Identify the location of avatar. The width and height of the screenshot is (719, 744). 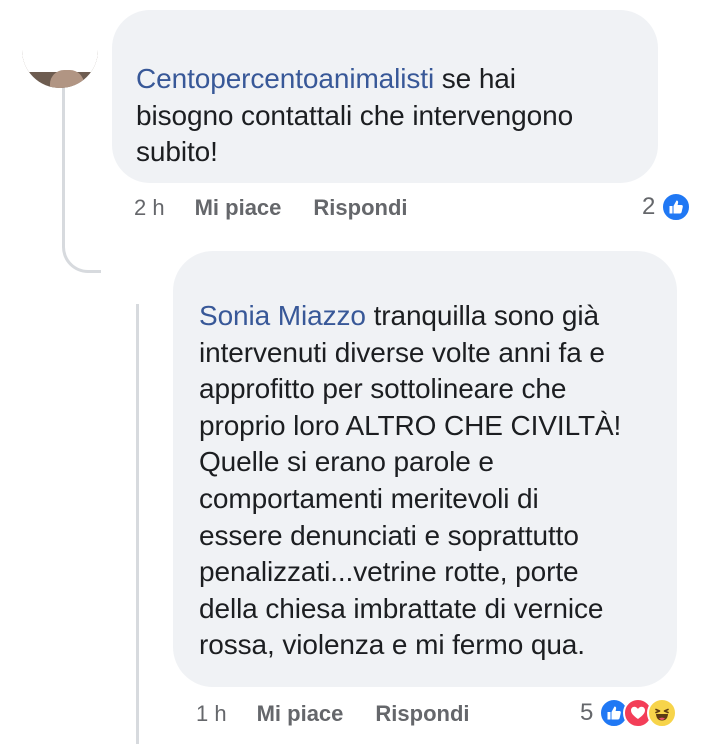
(60, 65).